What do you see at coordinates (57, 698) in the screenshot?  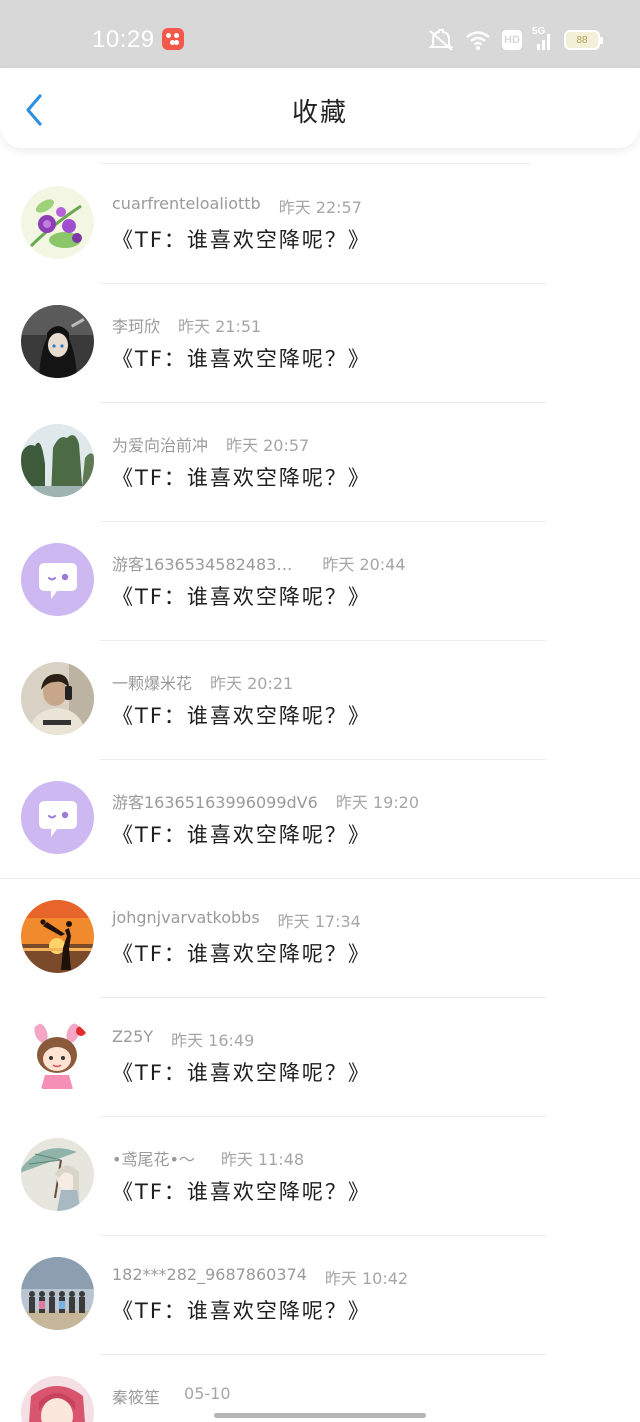 I see `selfie-photo-avatar` at bounding box center [57, 698].